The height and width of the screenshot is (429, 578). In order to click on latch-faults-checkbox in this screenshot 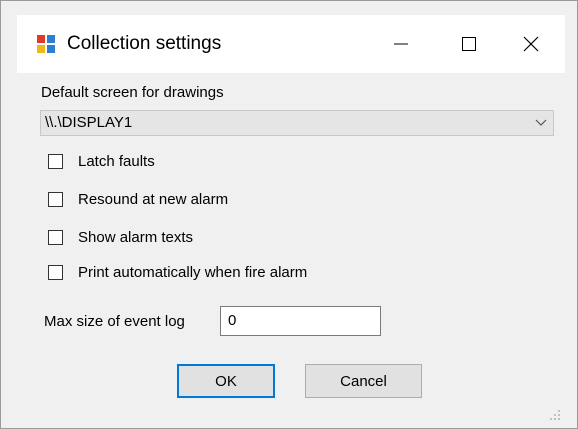, I will do `click(55, 161)`.